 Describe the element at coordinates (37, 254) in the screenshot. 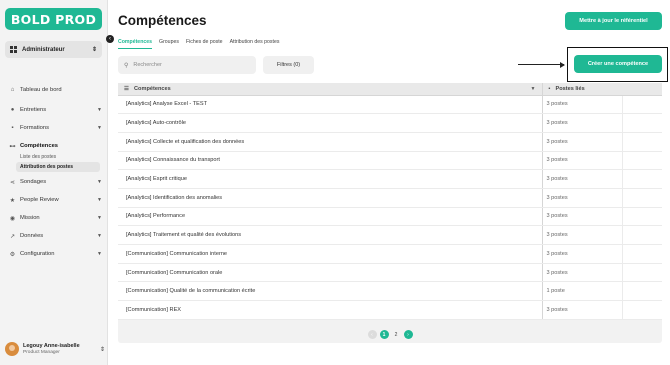

I see `sidebar-item-label: Configuration` at that location.